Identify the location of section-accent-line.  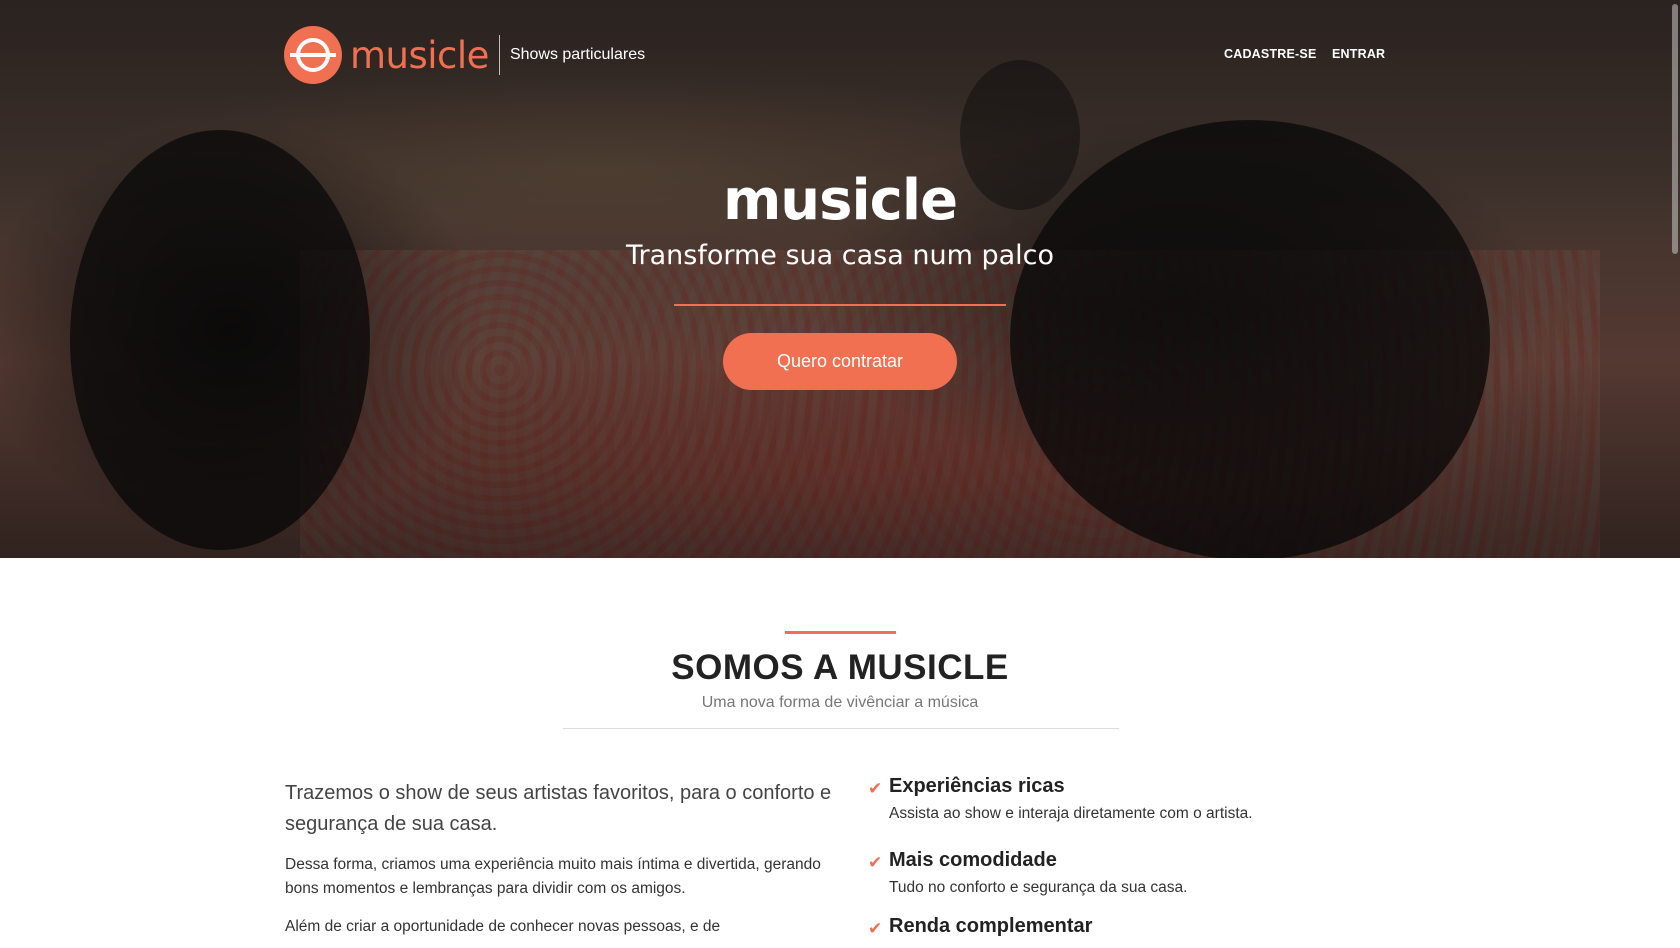
(840, 632).